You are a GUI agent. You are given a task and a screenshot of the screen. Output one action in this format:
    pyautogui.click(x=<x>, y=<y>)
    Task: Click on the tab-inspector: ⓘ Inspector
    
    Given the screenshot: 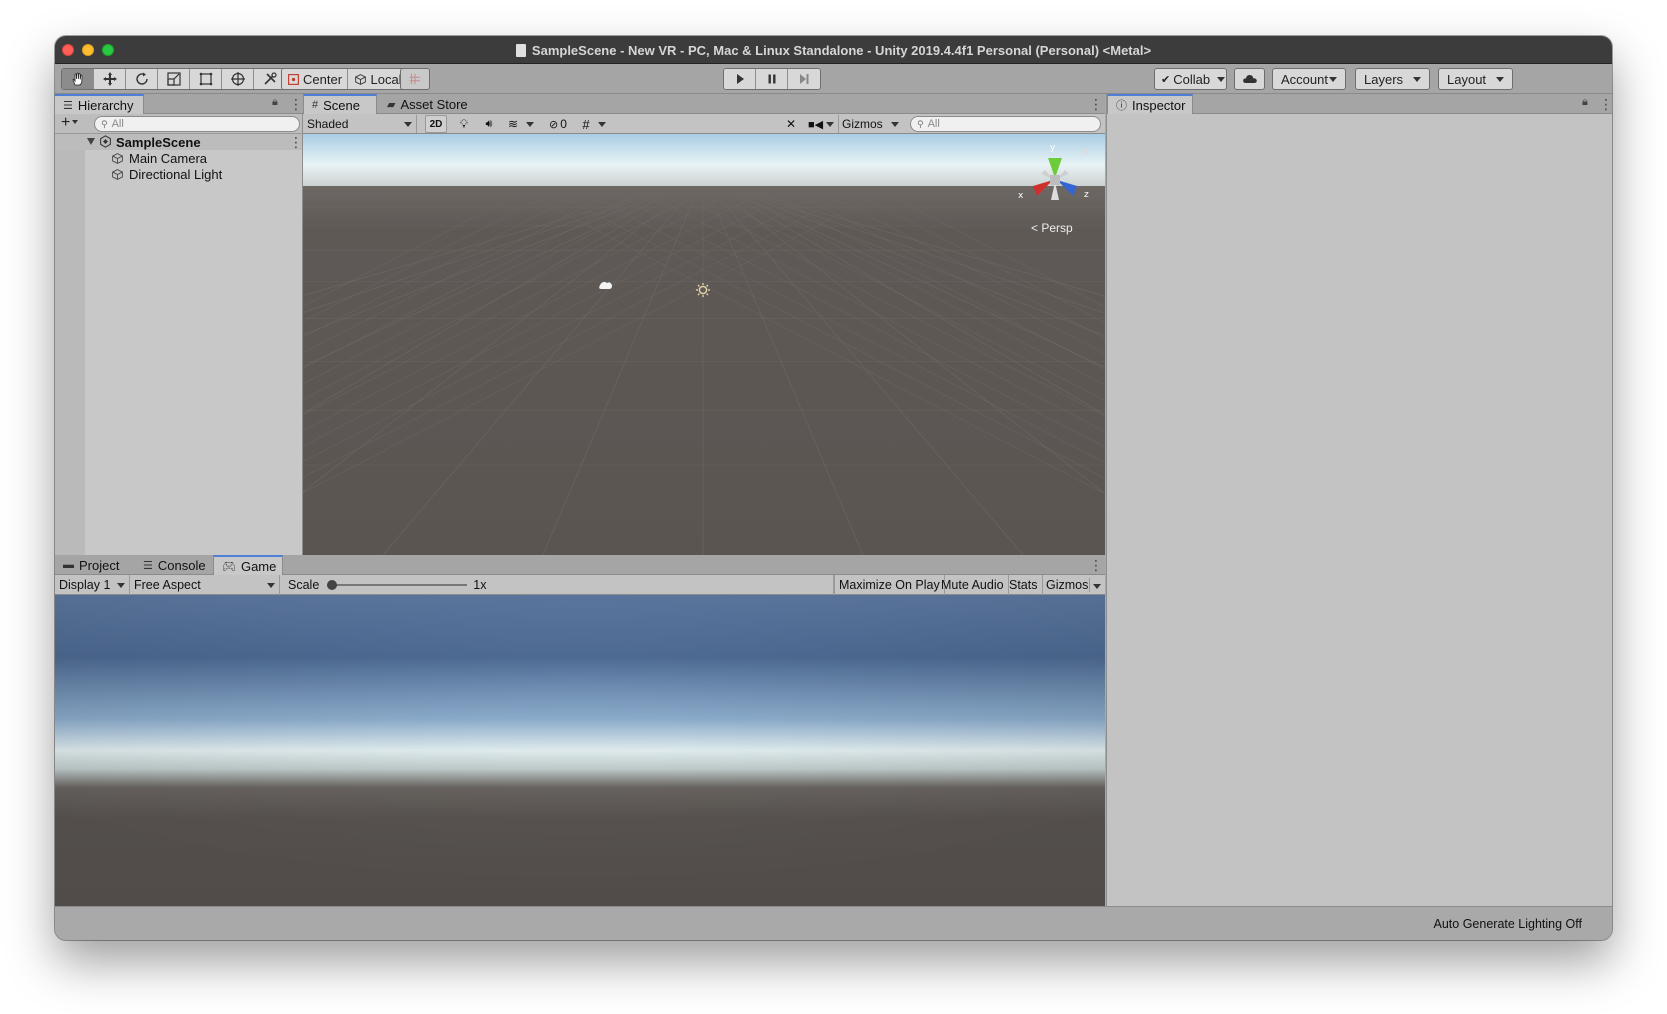 What is the action you would take?
    pyautogui.click(x=1150, y=104)
    